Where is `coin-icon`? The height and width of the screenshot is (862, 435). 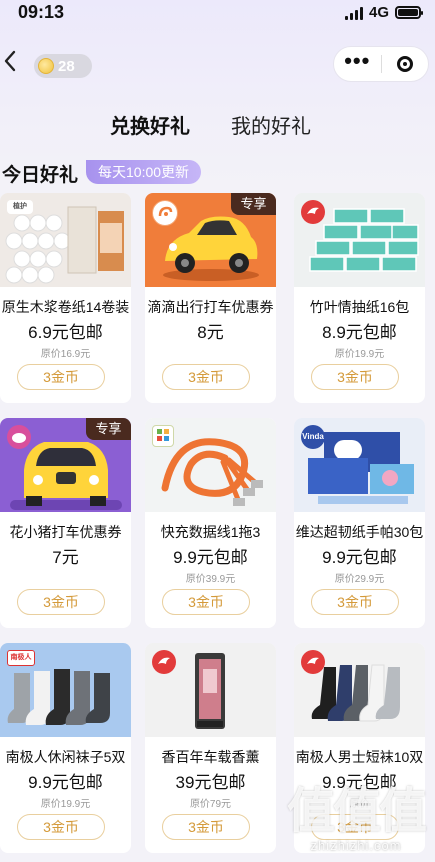
coin-icon is located at coordinates (46, 66).